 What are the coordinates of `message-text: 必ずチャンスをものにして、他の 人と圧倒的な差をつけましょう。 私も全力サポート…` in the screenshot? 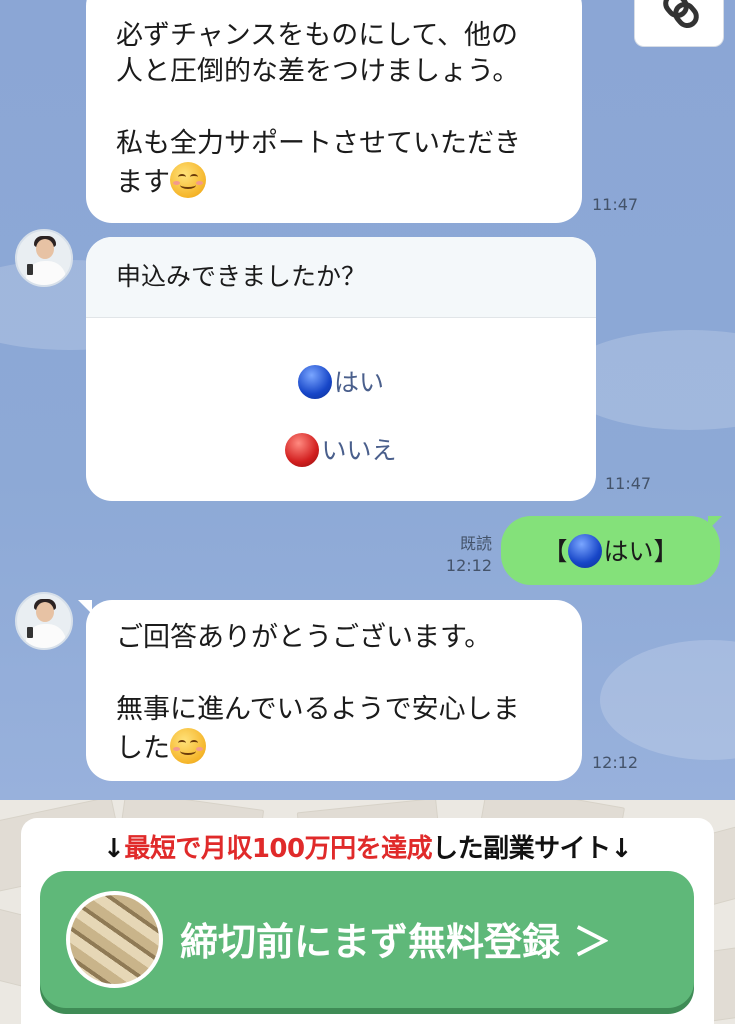 It's located at (318, 109).